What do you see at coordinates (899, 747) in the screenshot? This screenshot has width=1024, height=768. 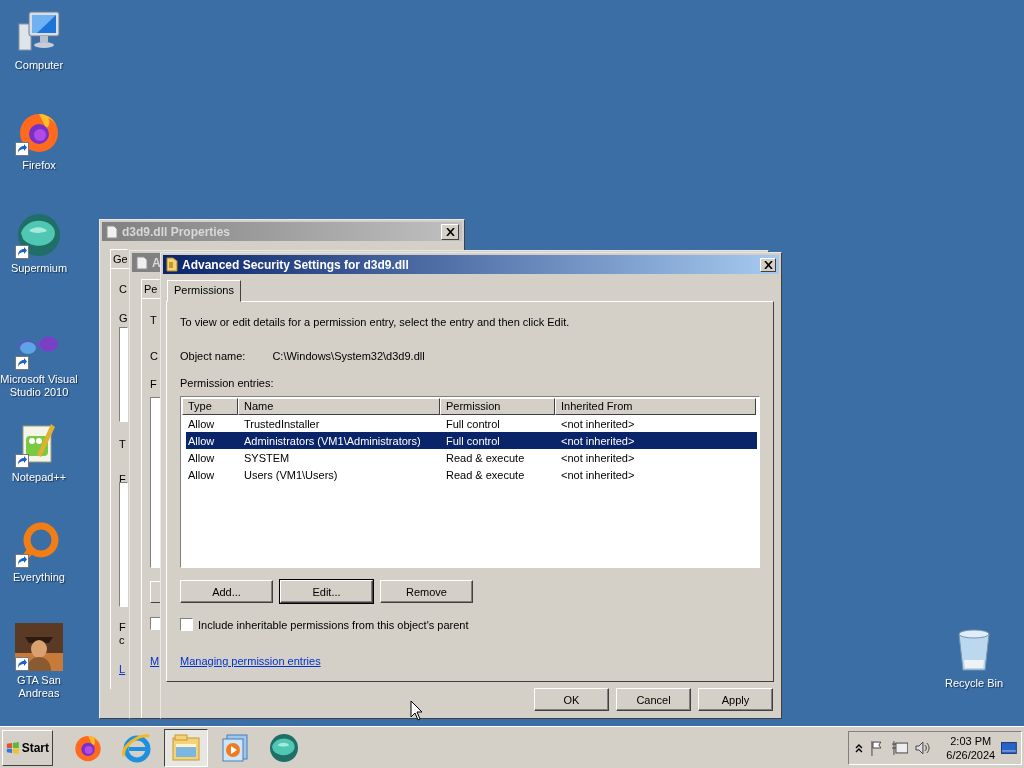 I see `network-icon` at bounding box center [899, 747].